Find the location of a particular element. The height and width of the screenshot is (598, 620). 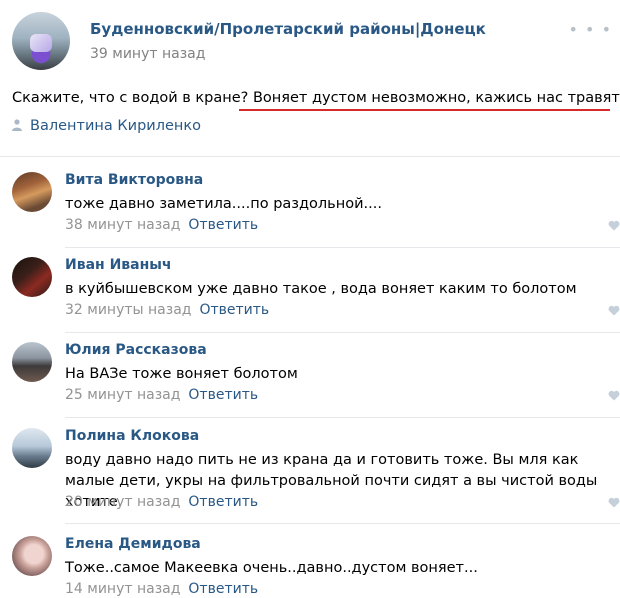

comment-time: 32 минуты назад is located at coordinates (128, 310).